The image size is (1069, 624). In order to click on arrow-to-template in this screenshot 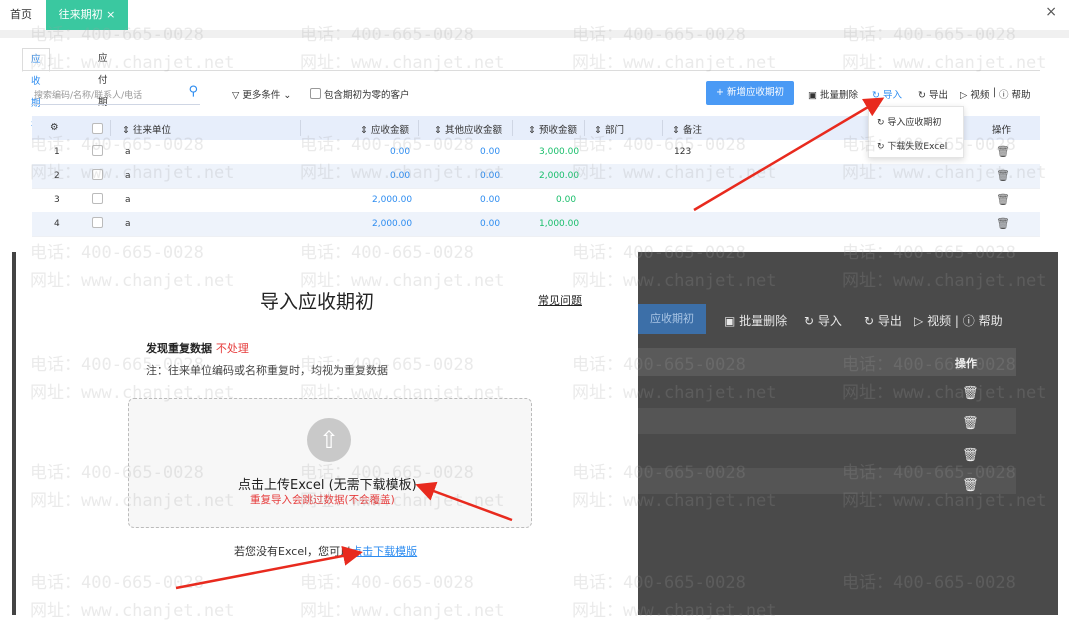, I will do `click(269, 568)`.